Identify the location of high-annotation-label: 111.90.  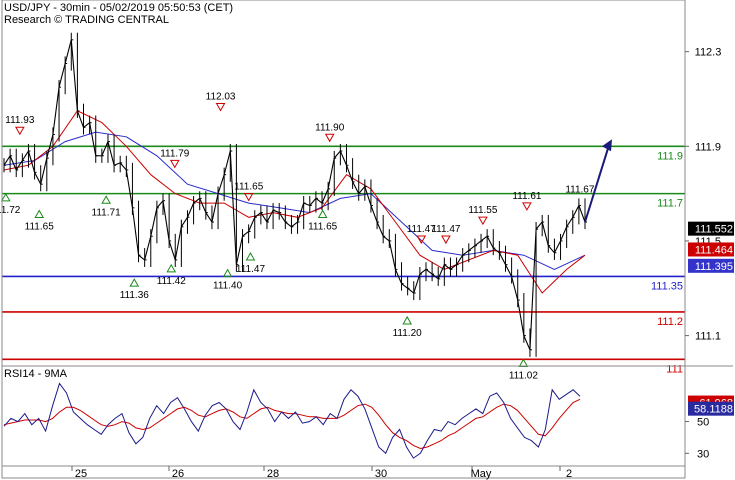
(330, 127).